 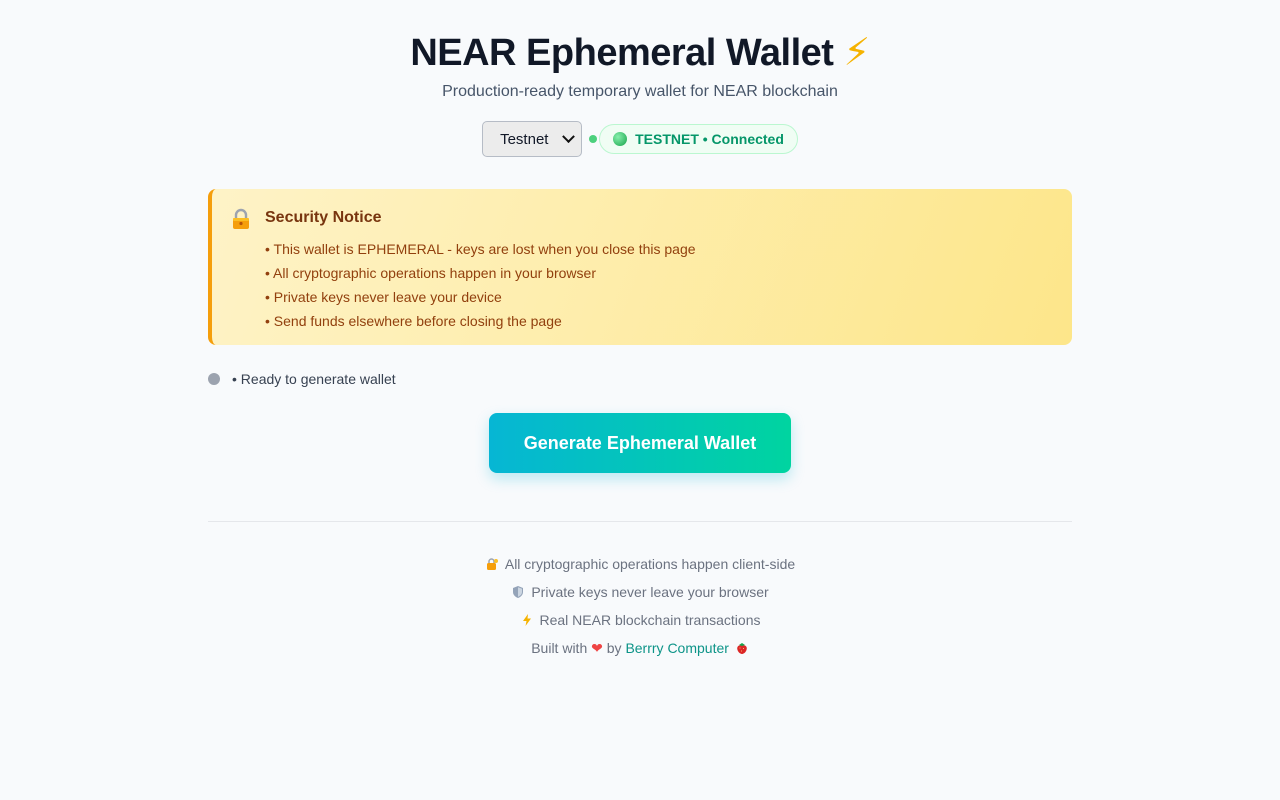 I want to click on shield-icon, so click(x=518, y=592).